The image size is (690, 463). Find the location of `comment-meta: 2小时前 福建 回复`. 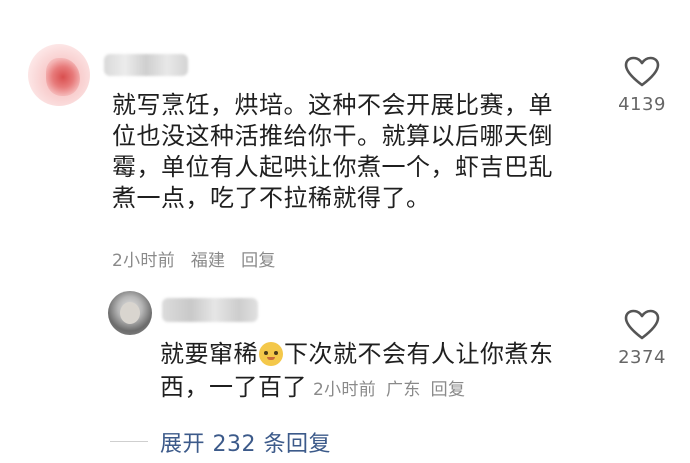

comment-meta: 2小时前 福建 回复 is located at coordinates (199, 258).